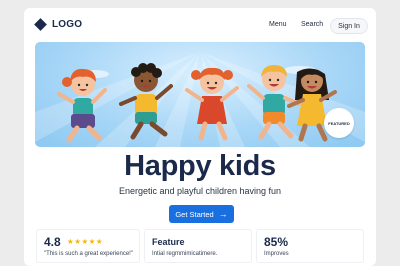 The height and width of the screenshot is (266, 400). I want to click on diamond-logo-icon, so click(40, 24).